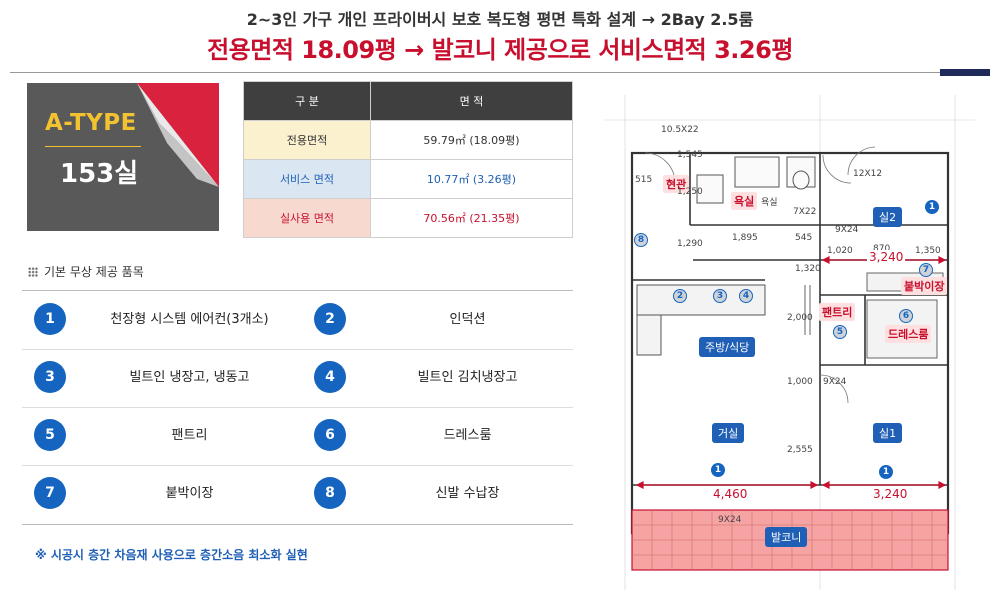  Describe the element at coordinates (330, 435) in the screenshot. I see `option-number-badge: 6` at that location.